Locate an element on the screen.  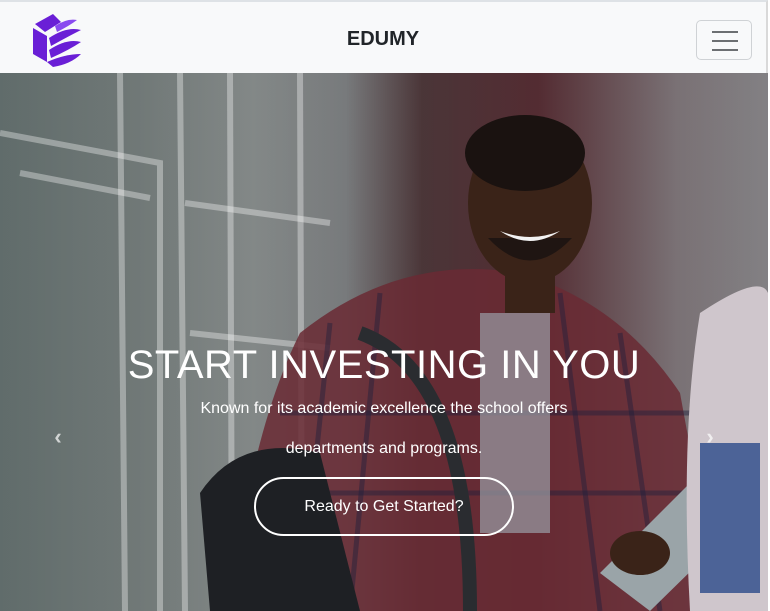
get-started-button: Ready to Get Started? is located at coordinates (384, 506).